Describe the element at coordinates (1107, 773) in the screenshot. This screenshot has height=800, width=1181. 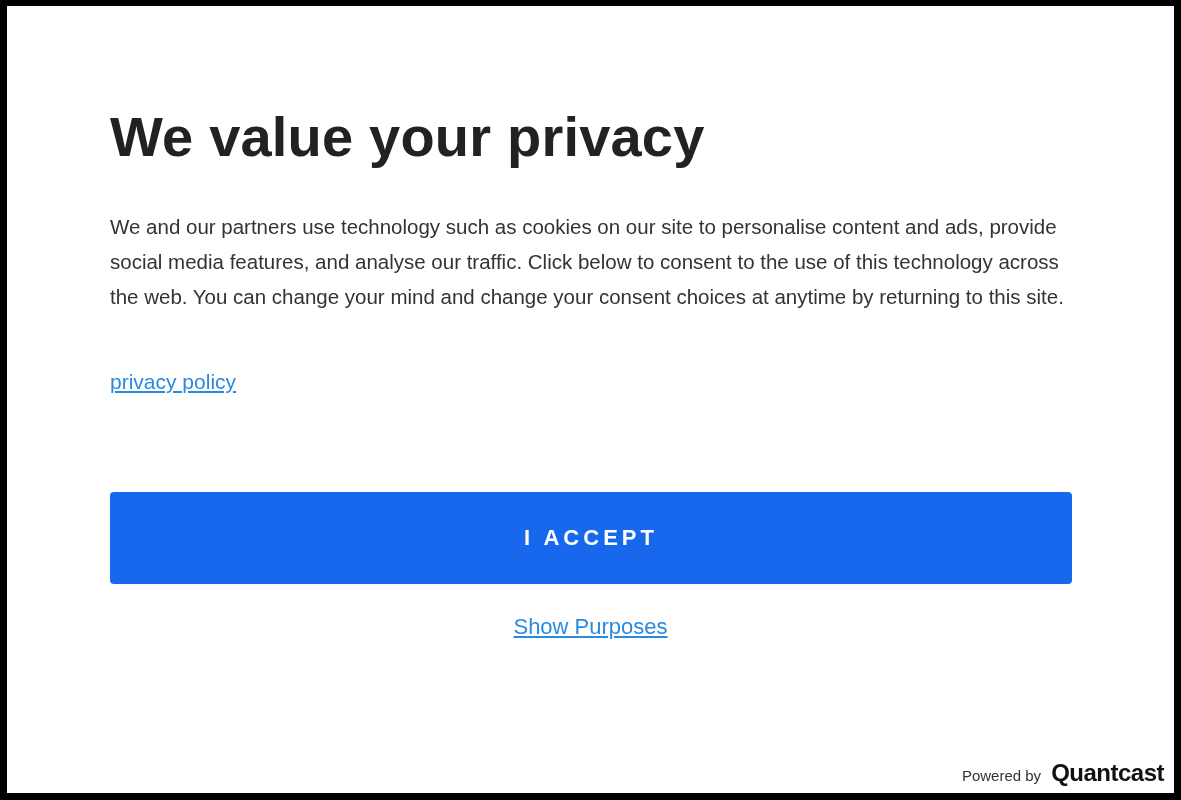
I see `brand-logo: Quantcast` at that location.